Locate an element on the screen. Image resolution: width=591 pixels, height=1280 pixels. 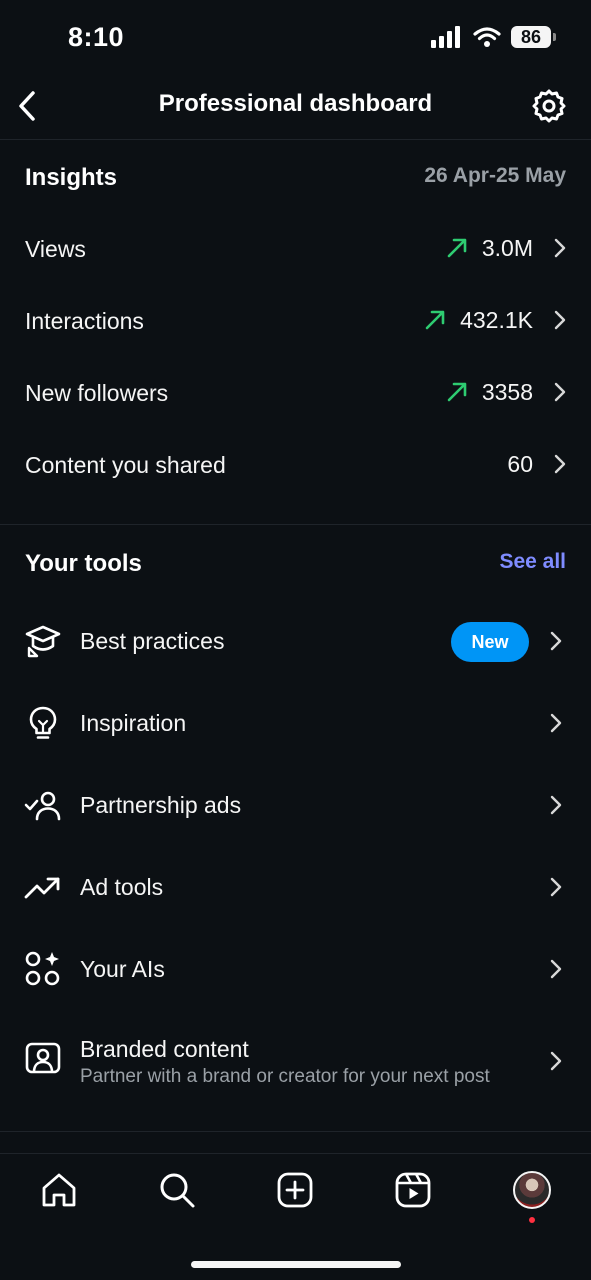
tool-label: Your AIs is located at coordinates (122, 969).